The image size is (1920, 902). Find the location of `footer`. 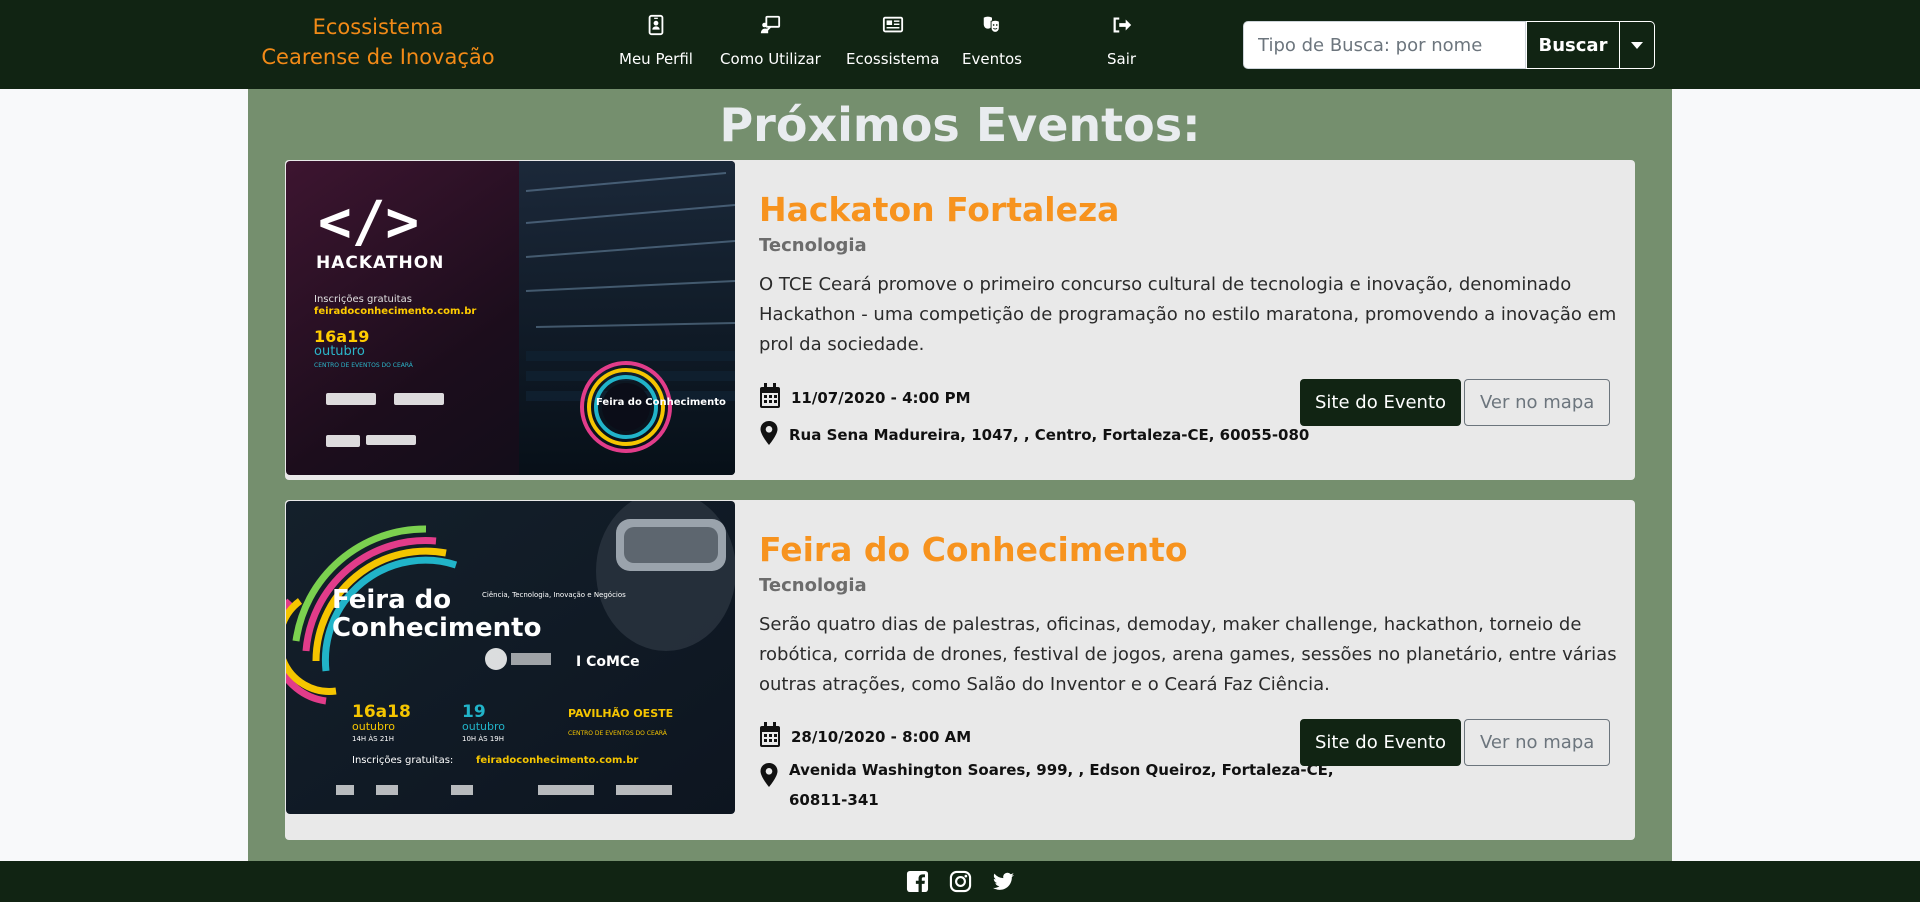

footer is located at coordinates (960, 881).